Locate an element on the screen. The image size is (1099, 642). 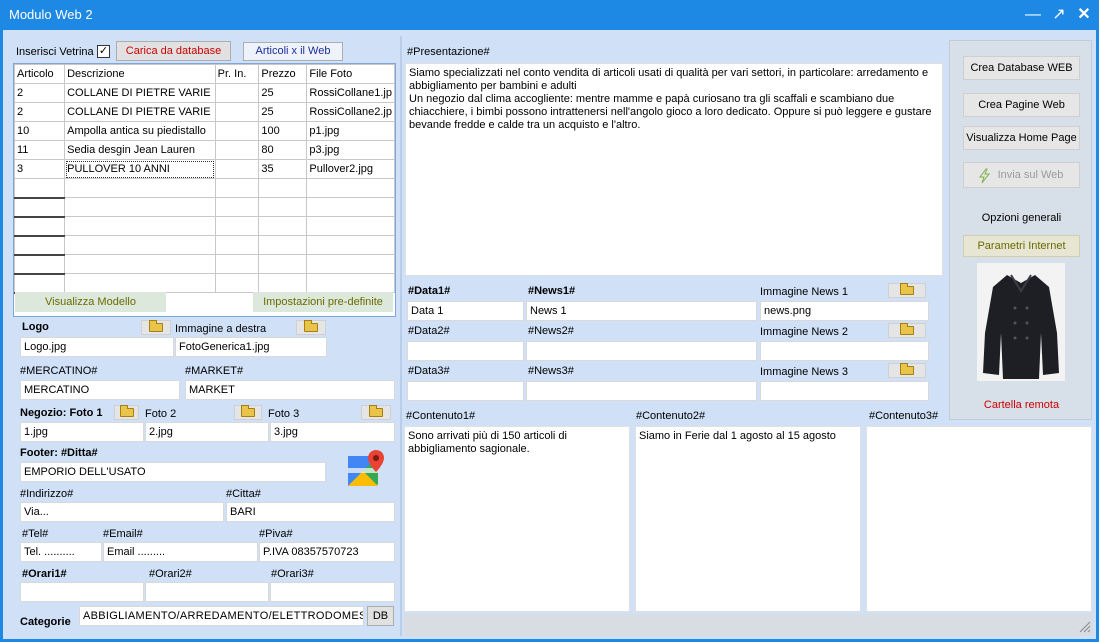
grid-cell: p1.jpg is located at coordinates (350, 131).